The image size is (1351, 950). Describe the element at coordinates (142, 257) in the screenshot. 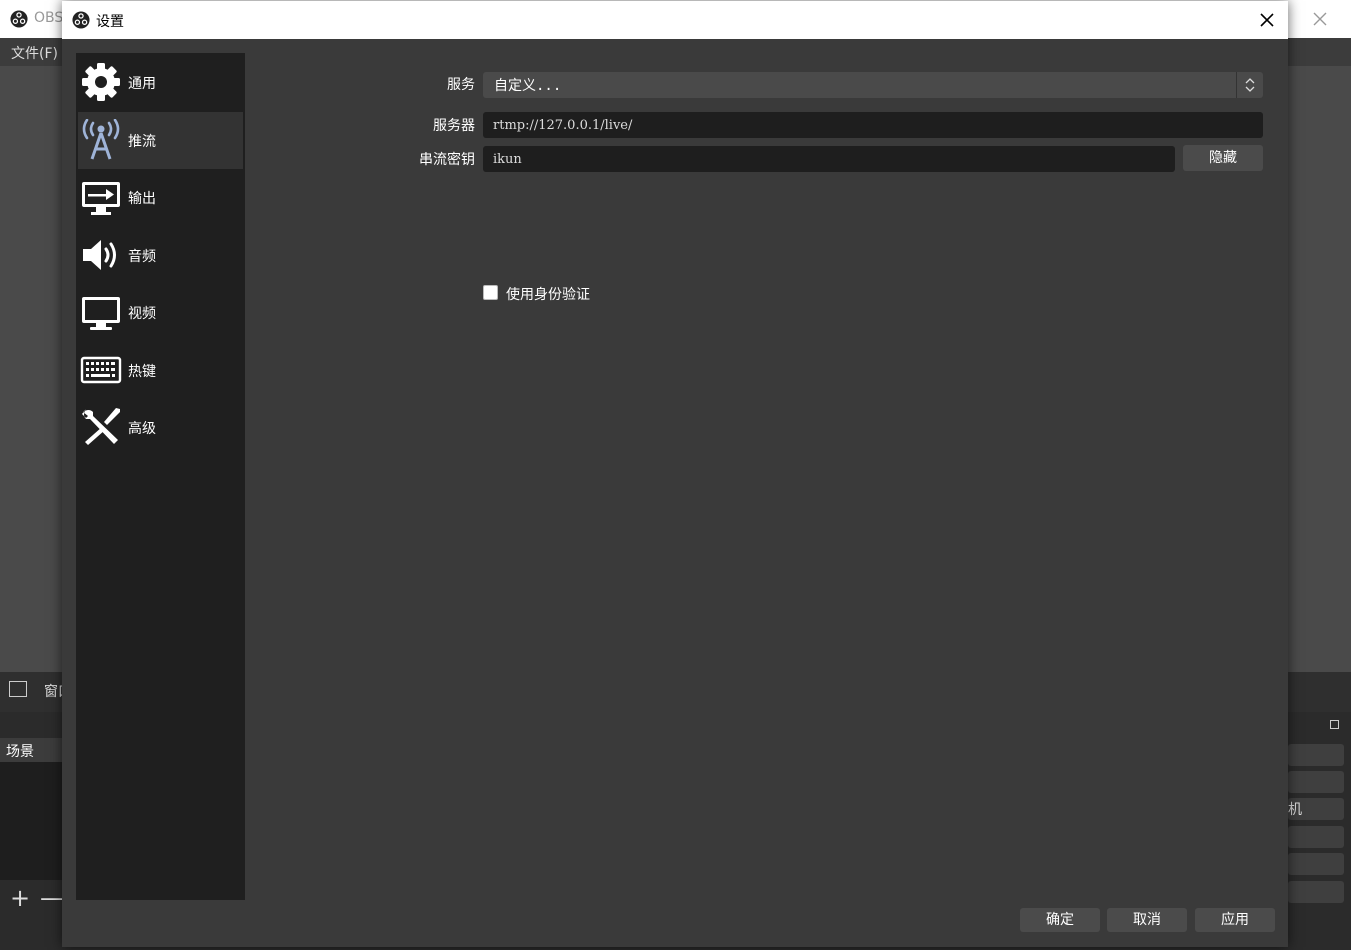

I see `sidebar-item-label: 音频` at that location.